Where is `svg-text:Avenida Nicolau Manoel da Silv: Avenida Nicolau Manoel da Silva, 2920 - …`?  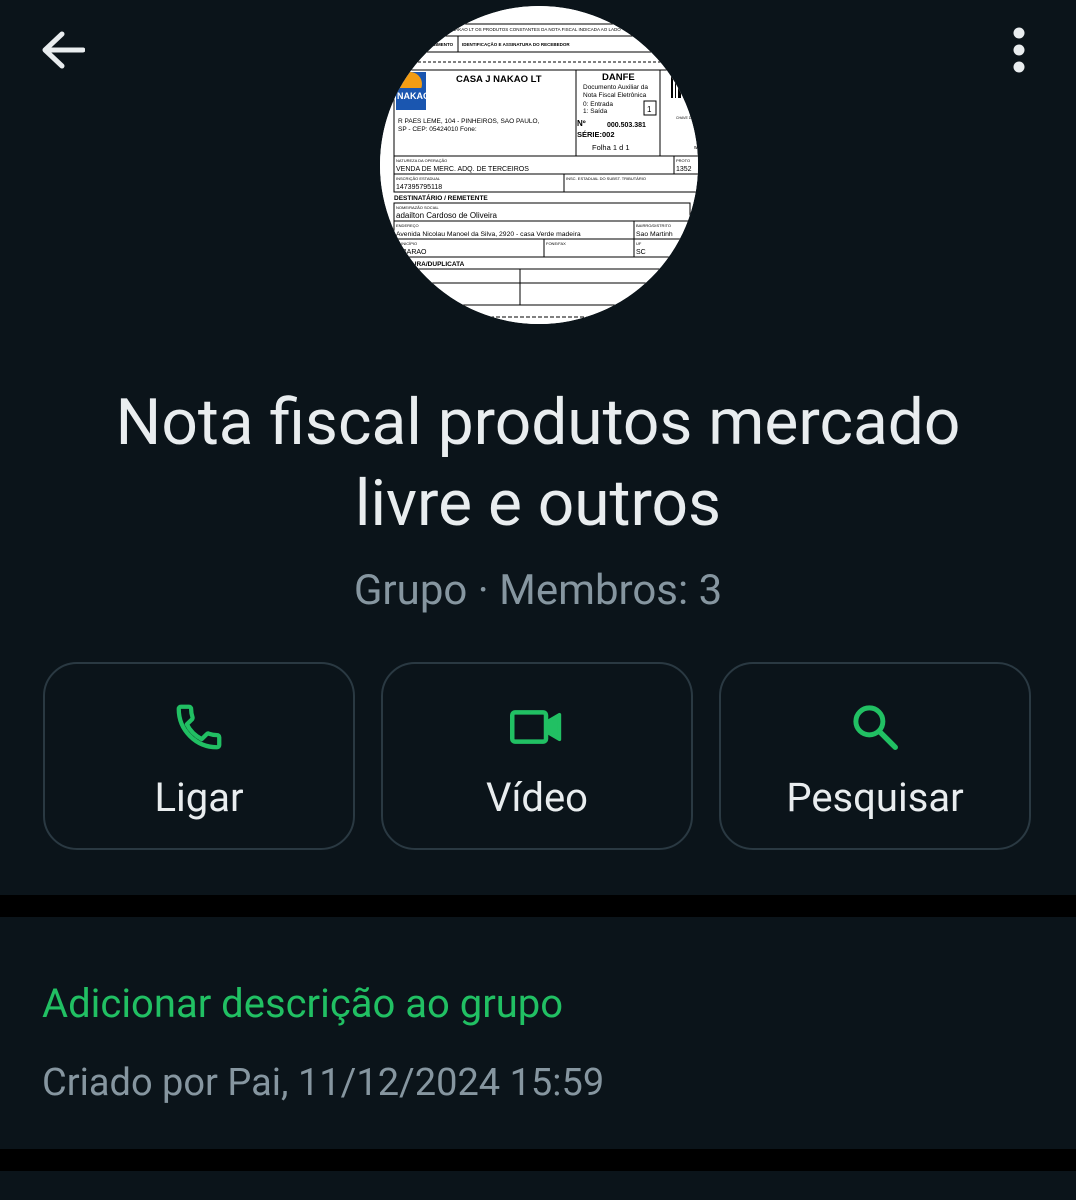
svg-text:Avenida Nicolau Manoel da Silv: Avenida Nicolau Manoel da Silva, 2920 - … is located at coordinates (488, 234).